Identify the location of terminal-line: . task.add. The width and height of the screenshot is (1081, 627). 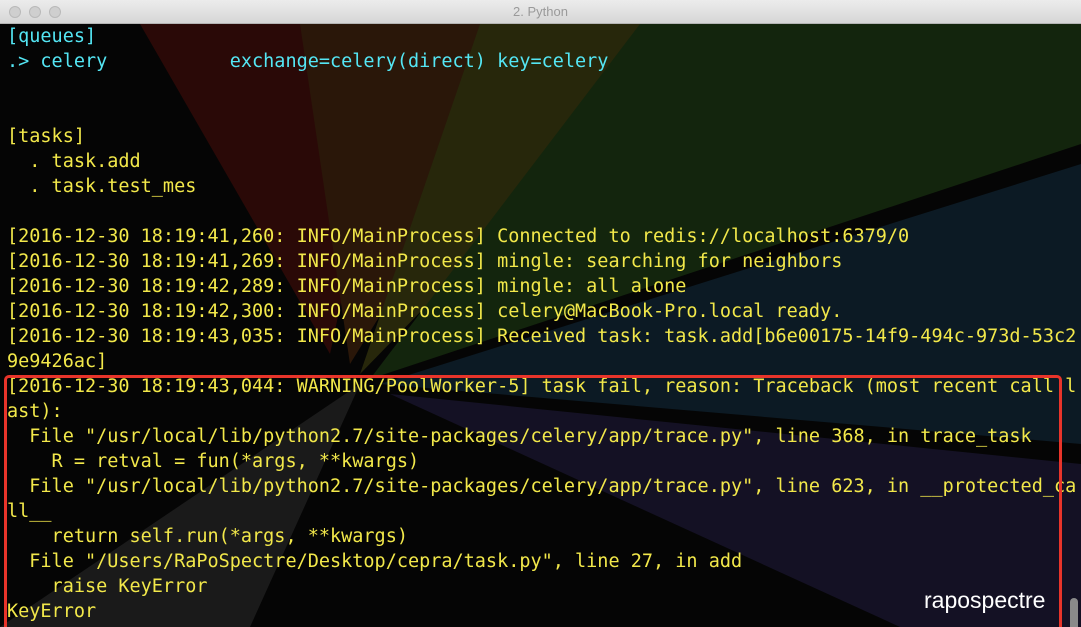
(74, 161).